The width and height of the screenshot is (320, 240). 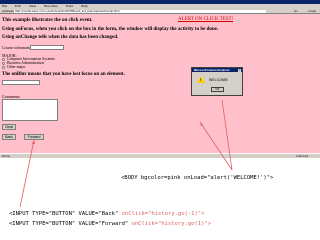 I want to click on code-line-back-a: <INPUT TYPE="BUTTON" VALUE="Back", so click(x=65, y=214).